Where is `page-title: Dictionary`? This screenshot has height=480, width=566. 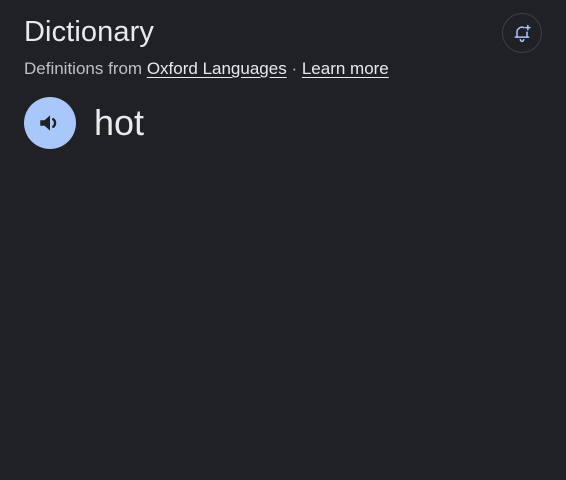
page-title: Dictionary is located at coordinates (89, 32).